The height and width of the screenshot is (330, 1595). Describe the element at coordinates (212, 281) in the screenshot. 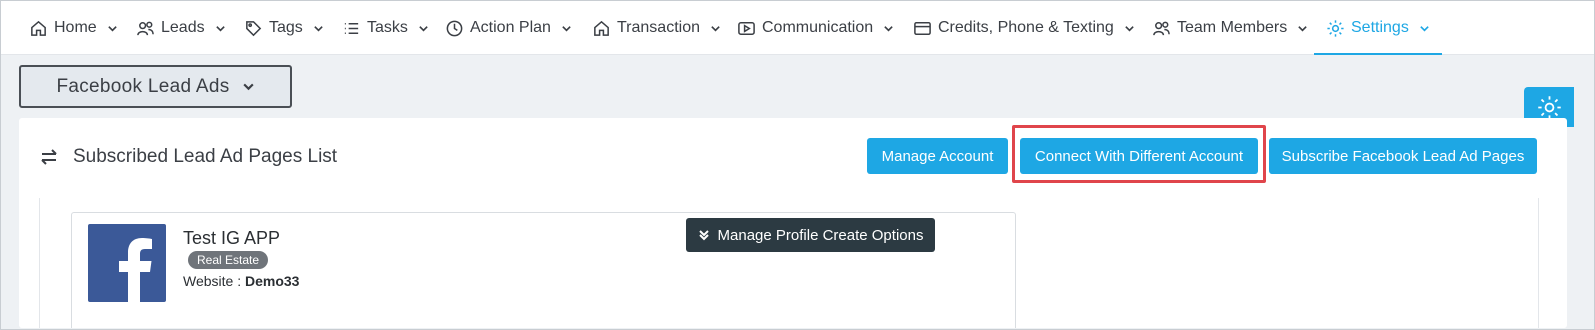

I see `website-label: Website :` at that location.